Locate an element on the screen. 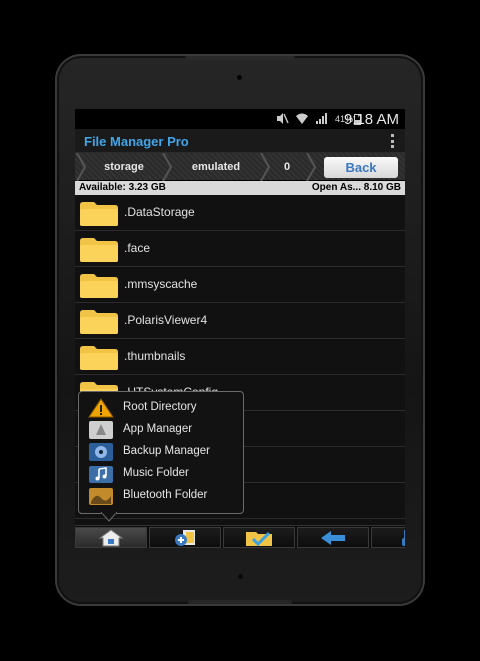 This screenshot has height=661, width=480. menu-item-backup-manager: Backup Manager is located at coordinates (161, 452).